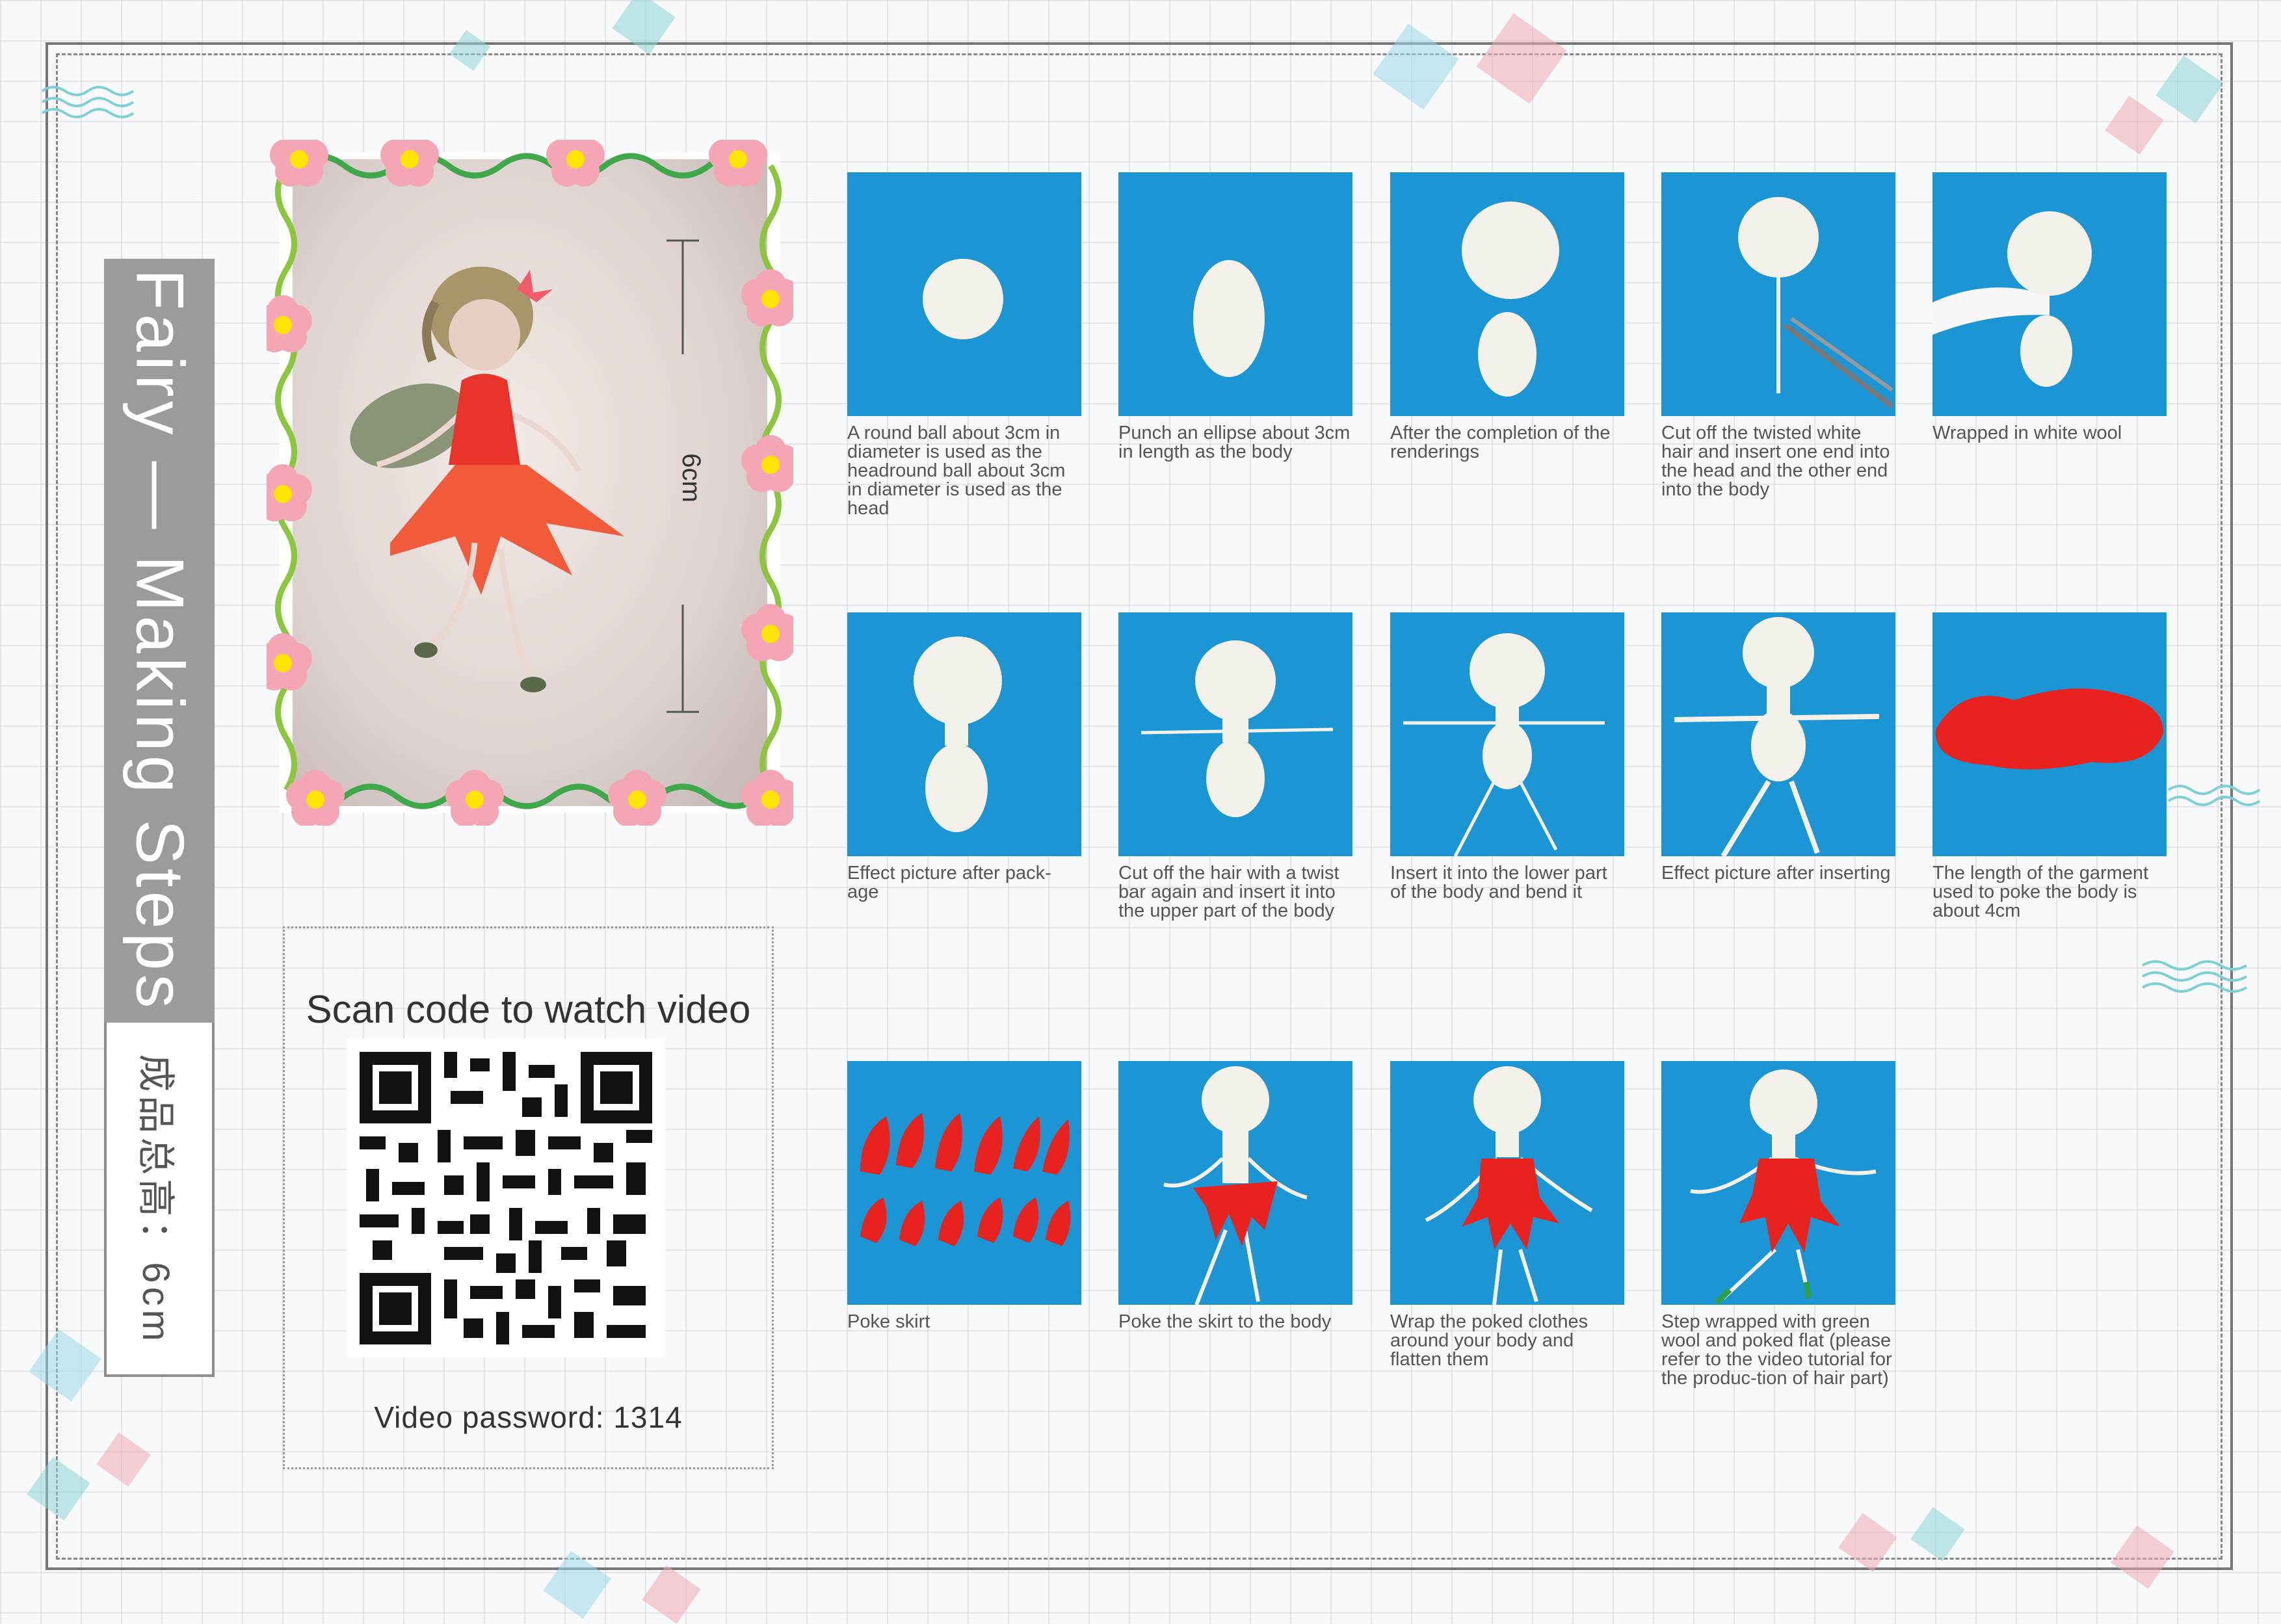  Describe the element at coordinates (1507, 1183) in the screenshot. I see `step-13-photo` at that location.